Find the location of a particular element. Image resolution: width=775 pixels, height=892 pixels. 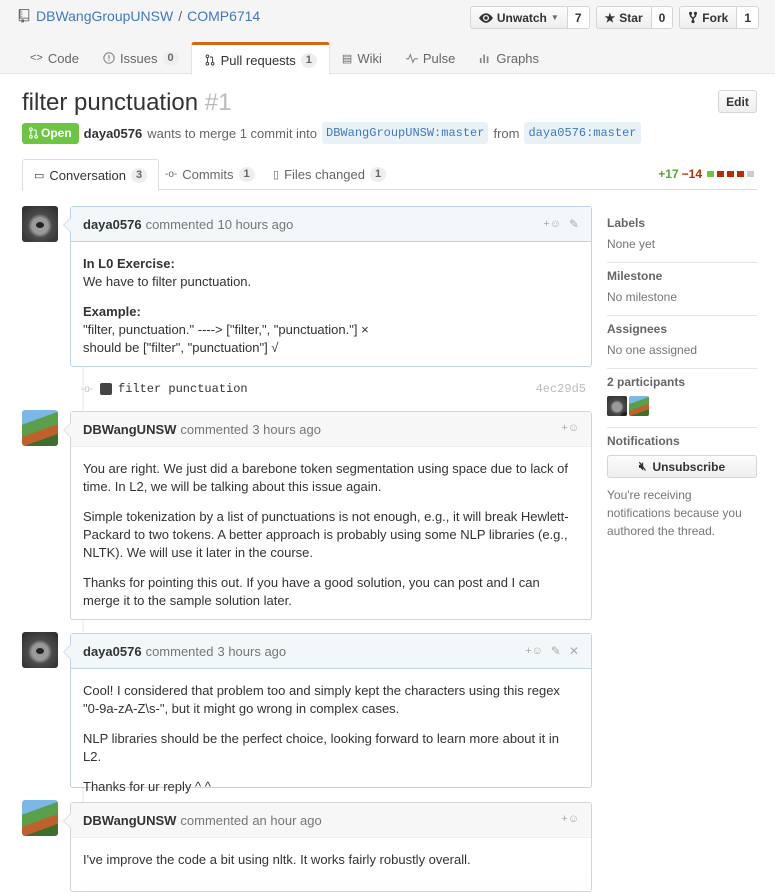

pulse-icon is located at coordinates (411, 58).